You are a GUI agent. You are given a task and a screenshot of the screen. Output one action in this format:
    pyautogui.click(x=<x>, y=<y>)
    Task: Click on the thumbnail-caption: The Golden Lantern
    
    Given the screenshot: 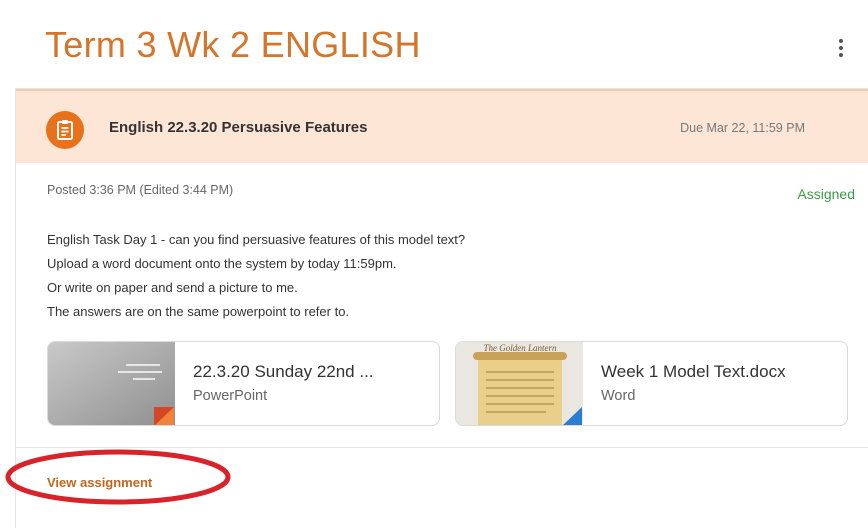 What is the action you would take?
    pyautogui.click(x=520, y=348)
    